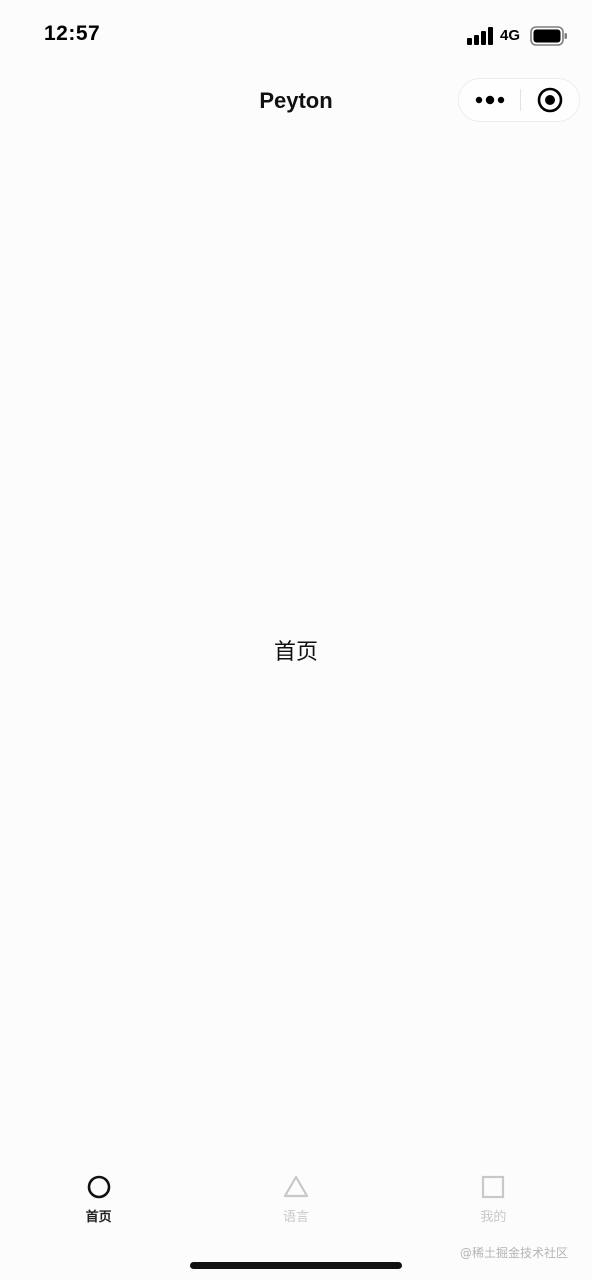  What do you see at coordinates (493, 1205) in the screenshot?
I see `tab-mine: 我的` at bounding box center [493, 1205].